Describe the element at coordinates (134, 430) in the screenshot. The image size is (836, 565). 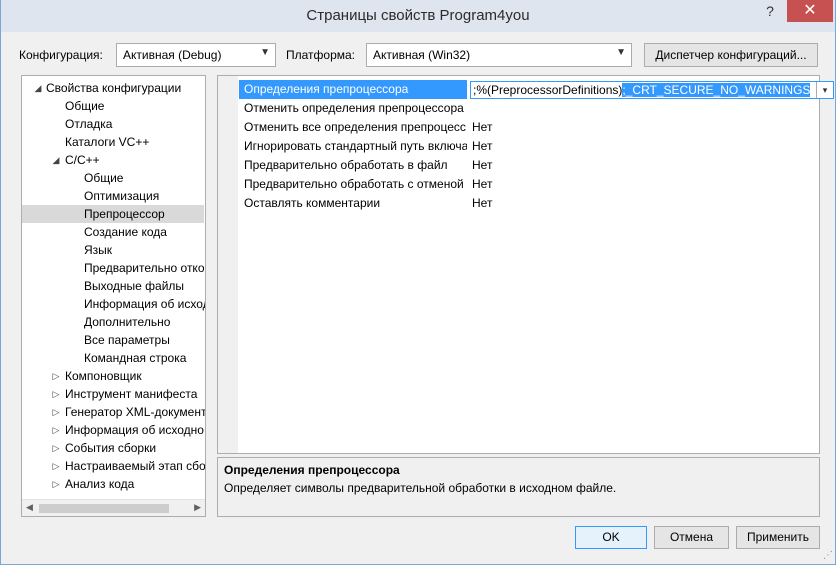
I see `tree-item-label: Информация об исходно` at that location.